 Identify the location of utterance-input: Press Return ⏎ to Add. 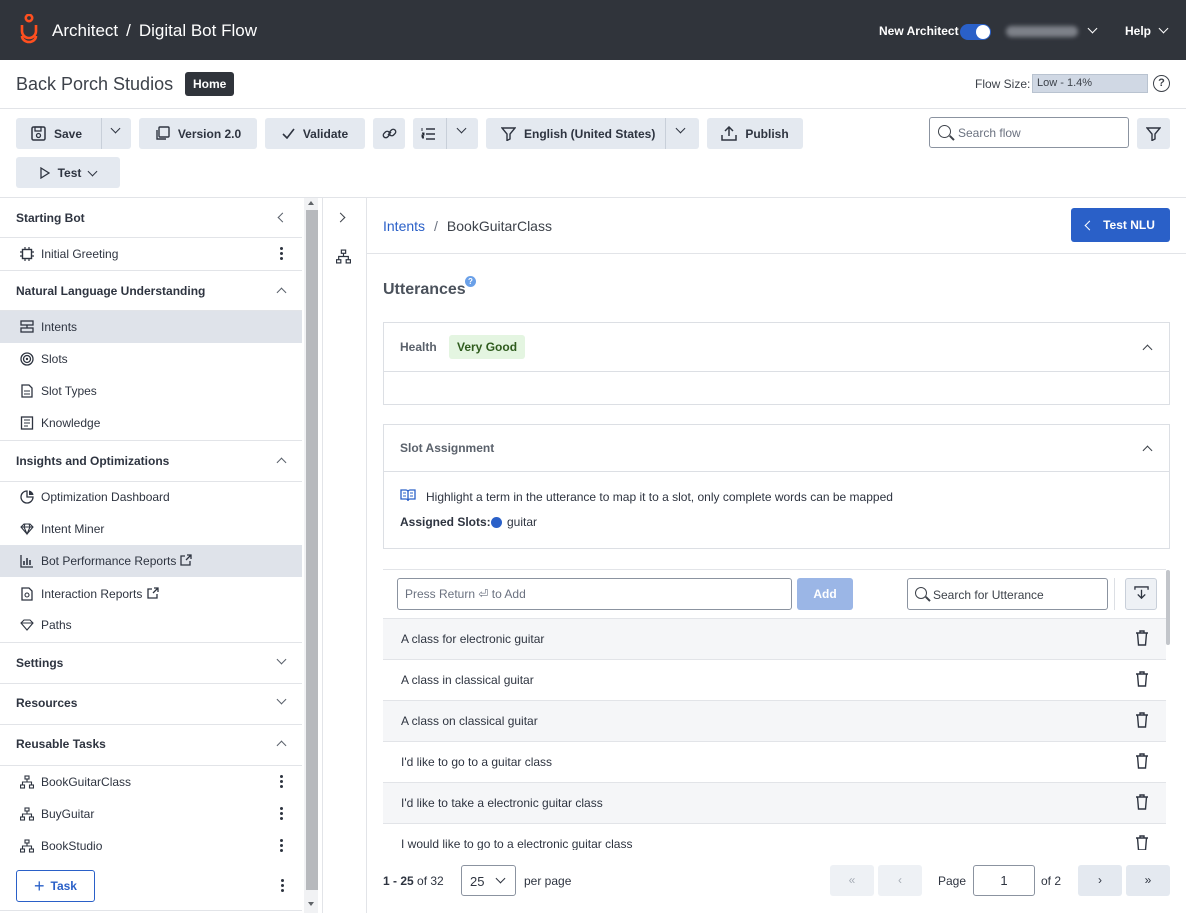
(594, 594).